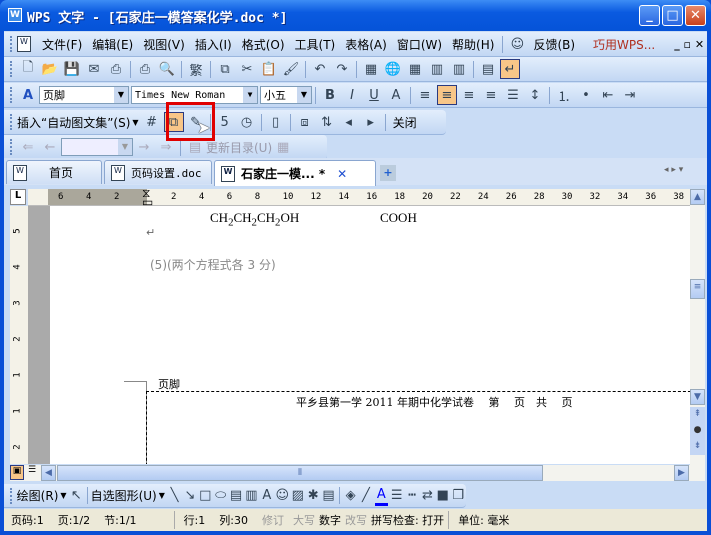 The width and height of the screenshot is (711, 535). I want to click on indent-marker-icon: ⧖ ▭, so click(147, 197).